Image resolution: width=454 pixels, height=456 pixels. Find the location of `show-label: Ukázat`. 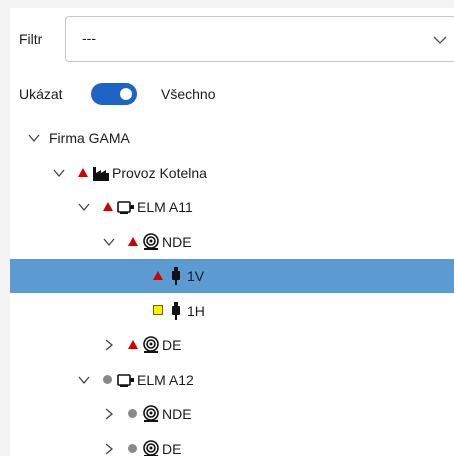

show-label: Ukázat is located at coordinates (41, 94).